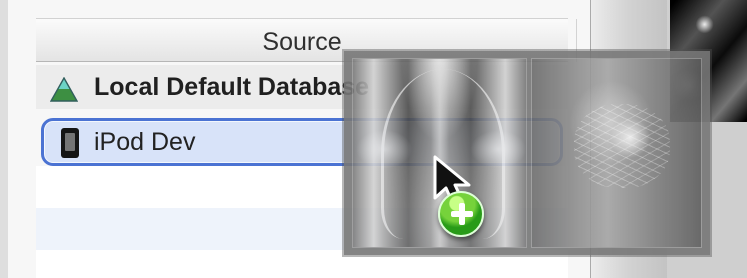 This screenshot has width=747, height=278. What do you see at coordinates (64, 89) in the screenshot?
I see `database-icon` at bounding box center [64, 89].